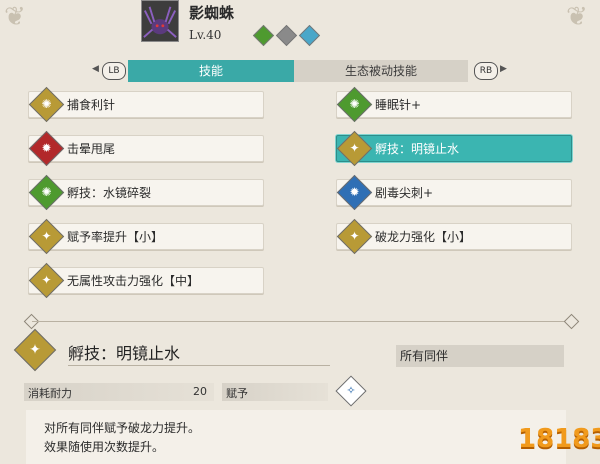 Image resolution: width=600 pixels, height=464 pixels. I want to click on skill-label: 无属性攻击力强化【中】, so click(133, 281).